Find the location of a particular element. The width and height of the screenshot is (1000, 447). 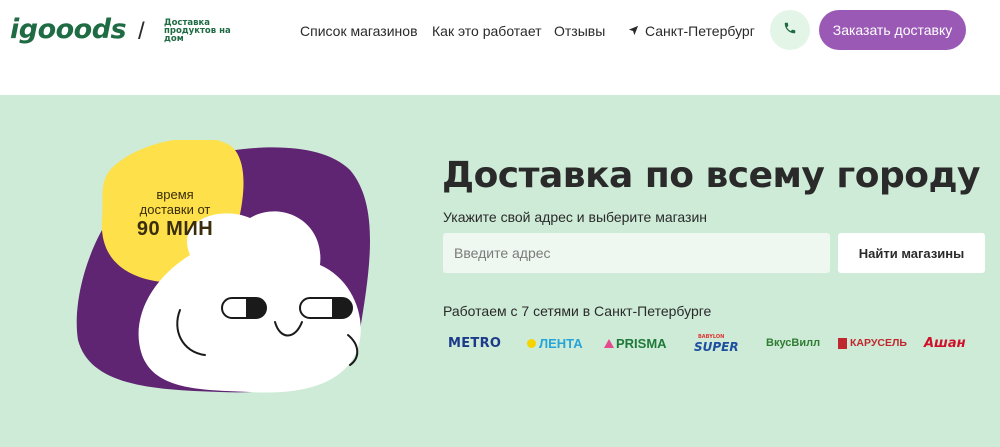

store-logo-lenta: ЛЕНТА is located at coordinates (555, 343).